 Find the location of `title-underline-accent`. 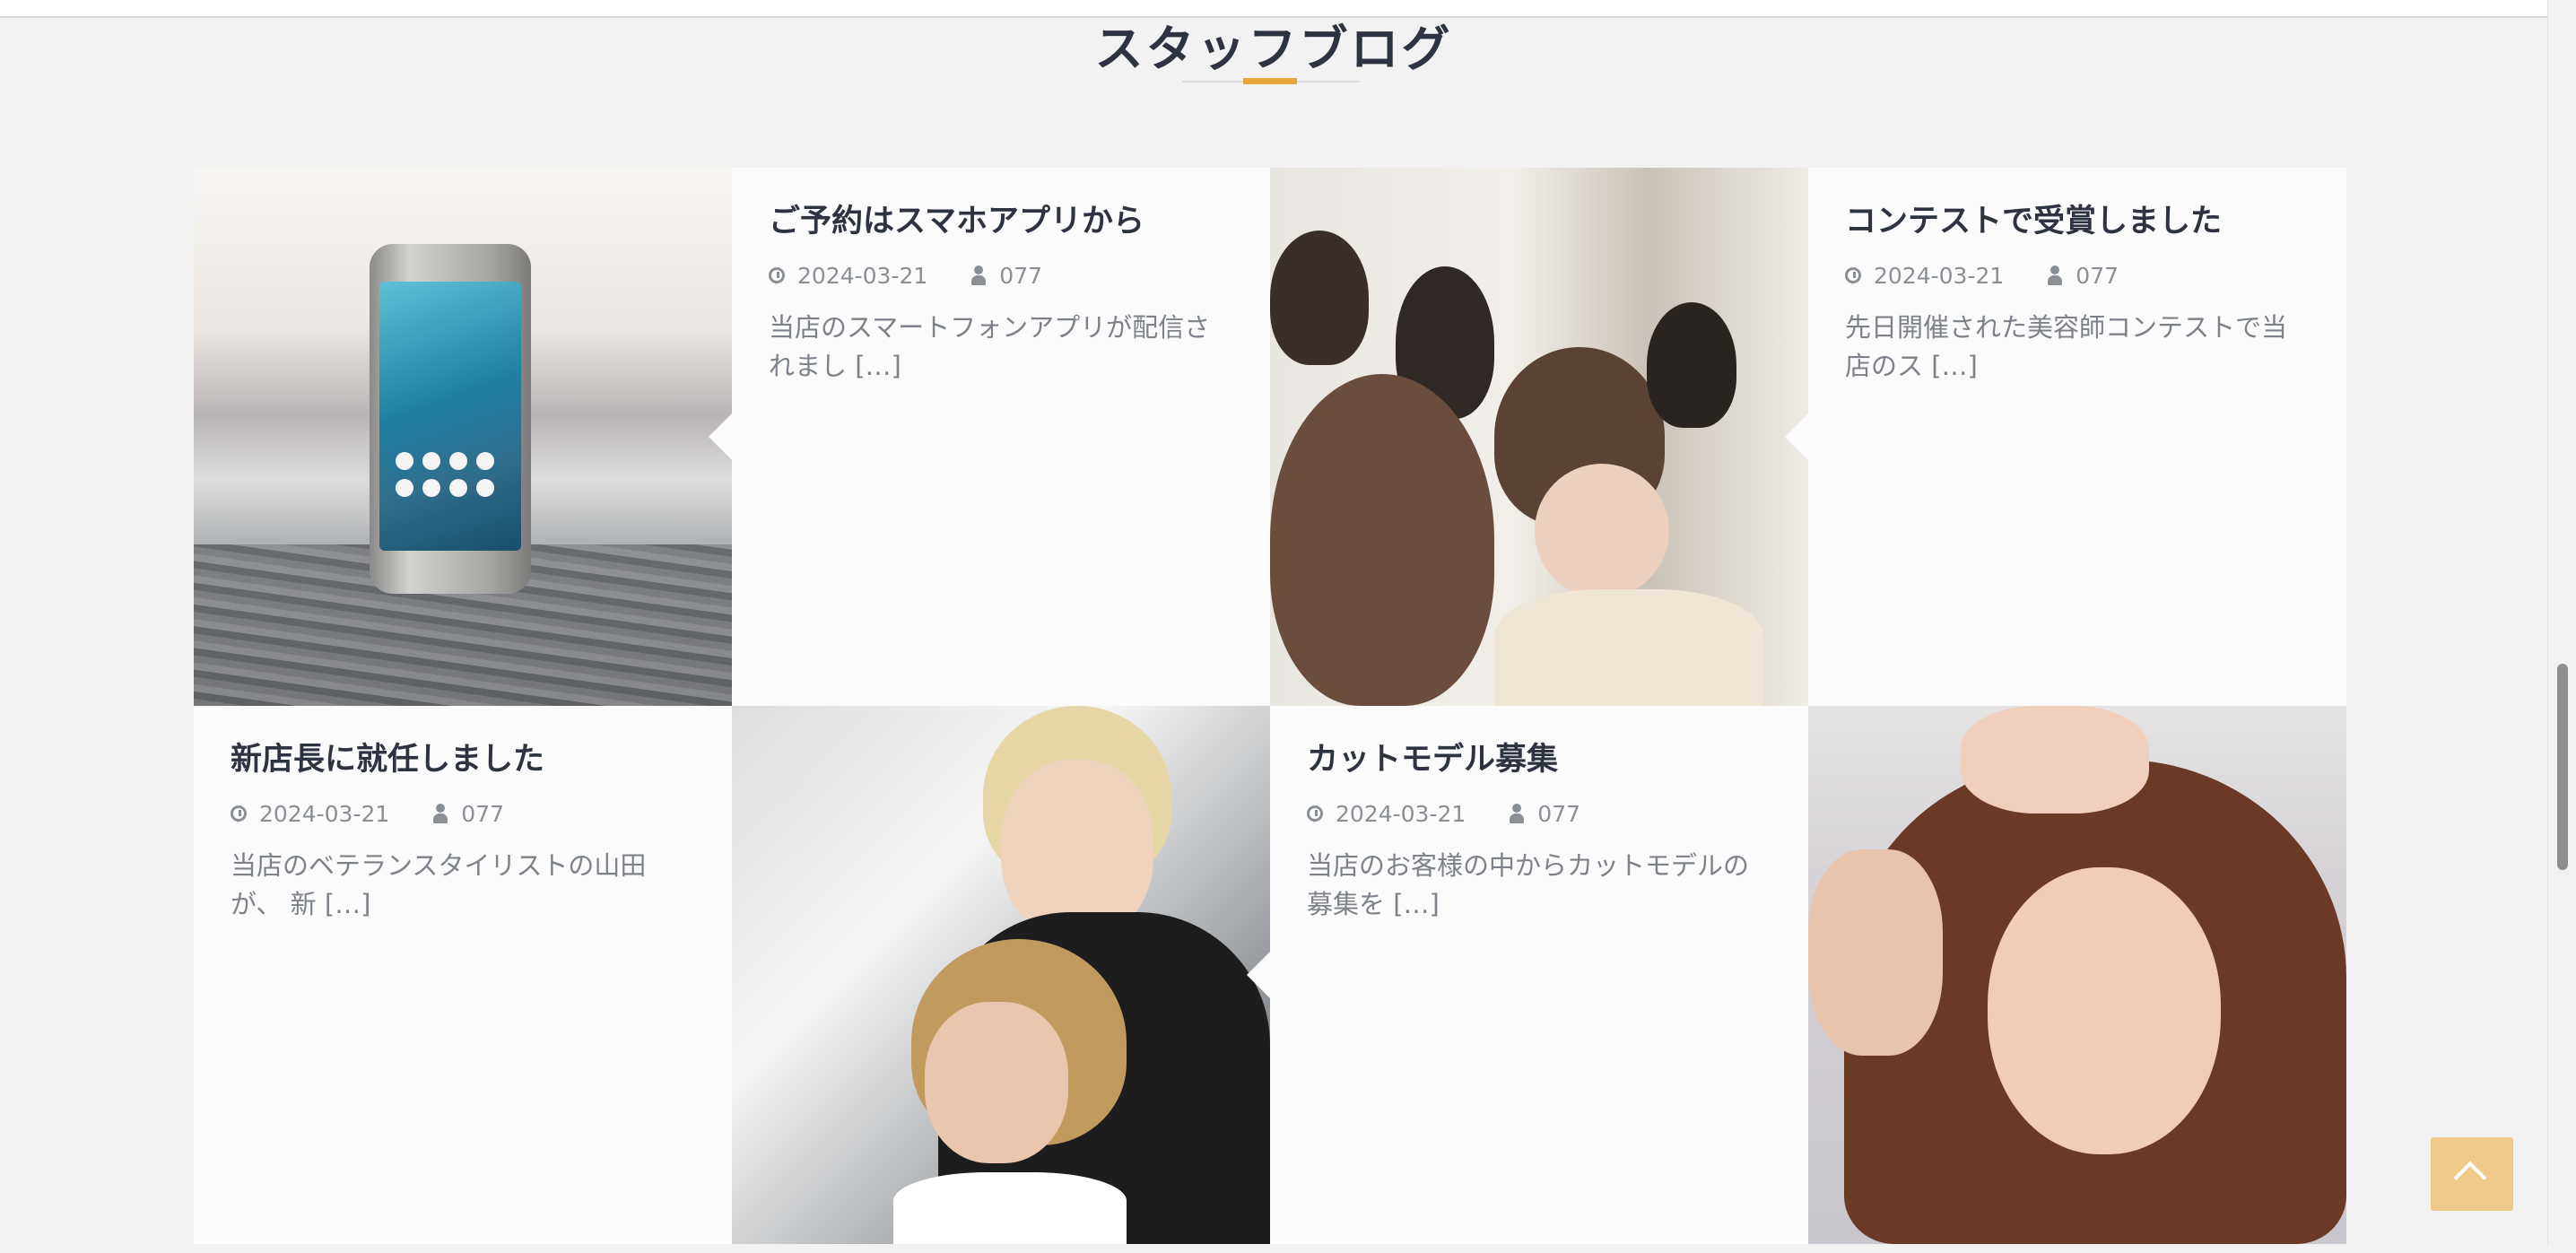

title-underline-accent is located at coordinates (1270, 81).